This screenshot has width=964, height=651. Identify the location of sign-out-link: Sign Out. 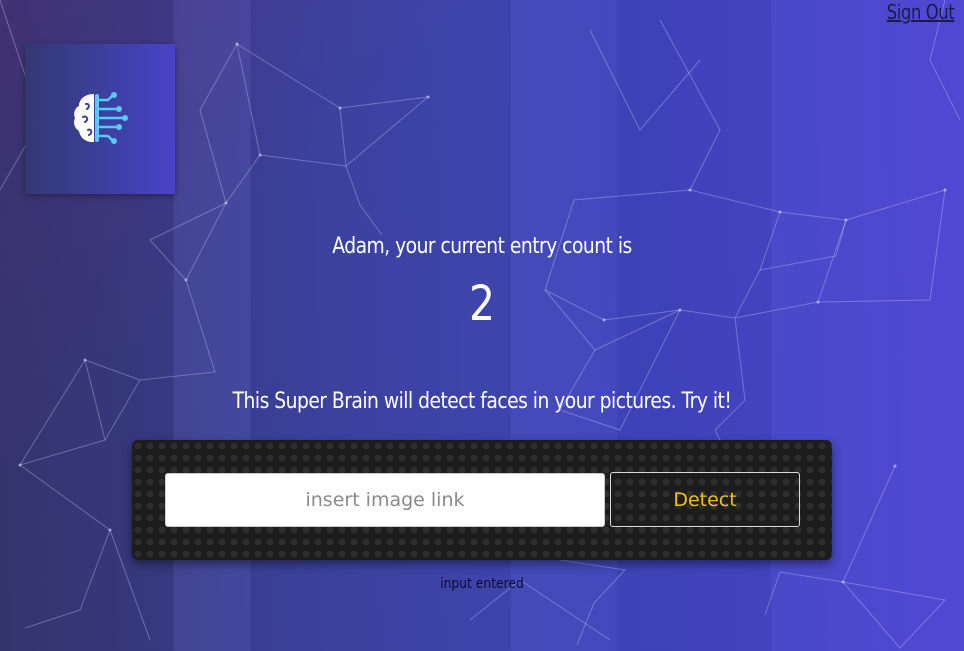
(921, 12).